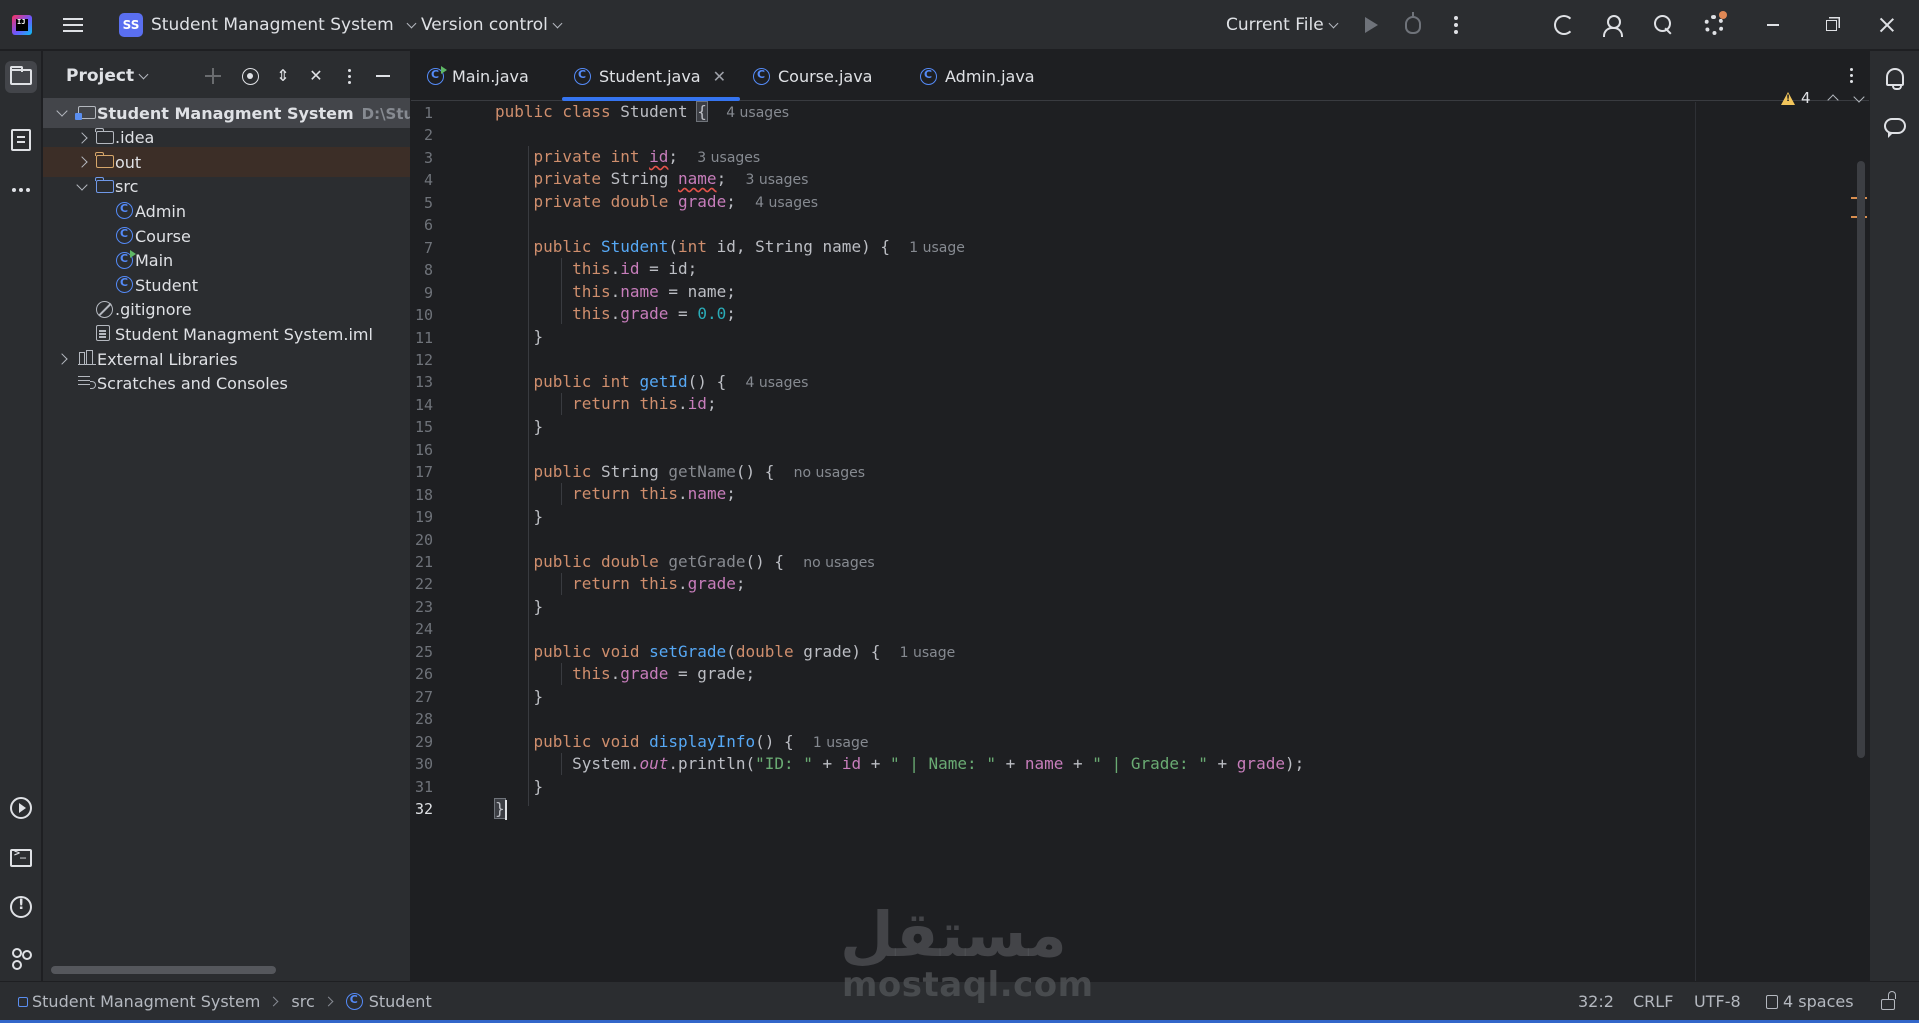  What do you see at coordinates (250, 76) in the screenshot?
I see `select-opened-file-button` at bounding box center [250, 76].